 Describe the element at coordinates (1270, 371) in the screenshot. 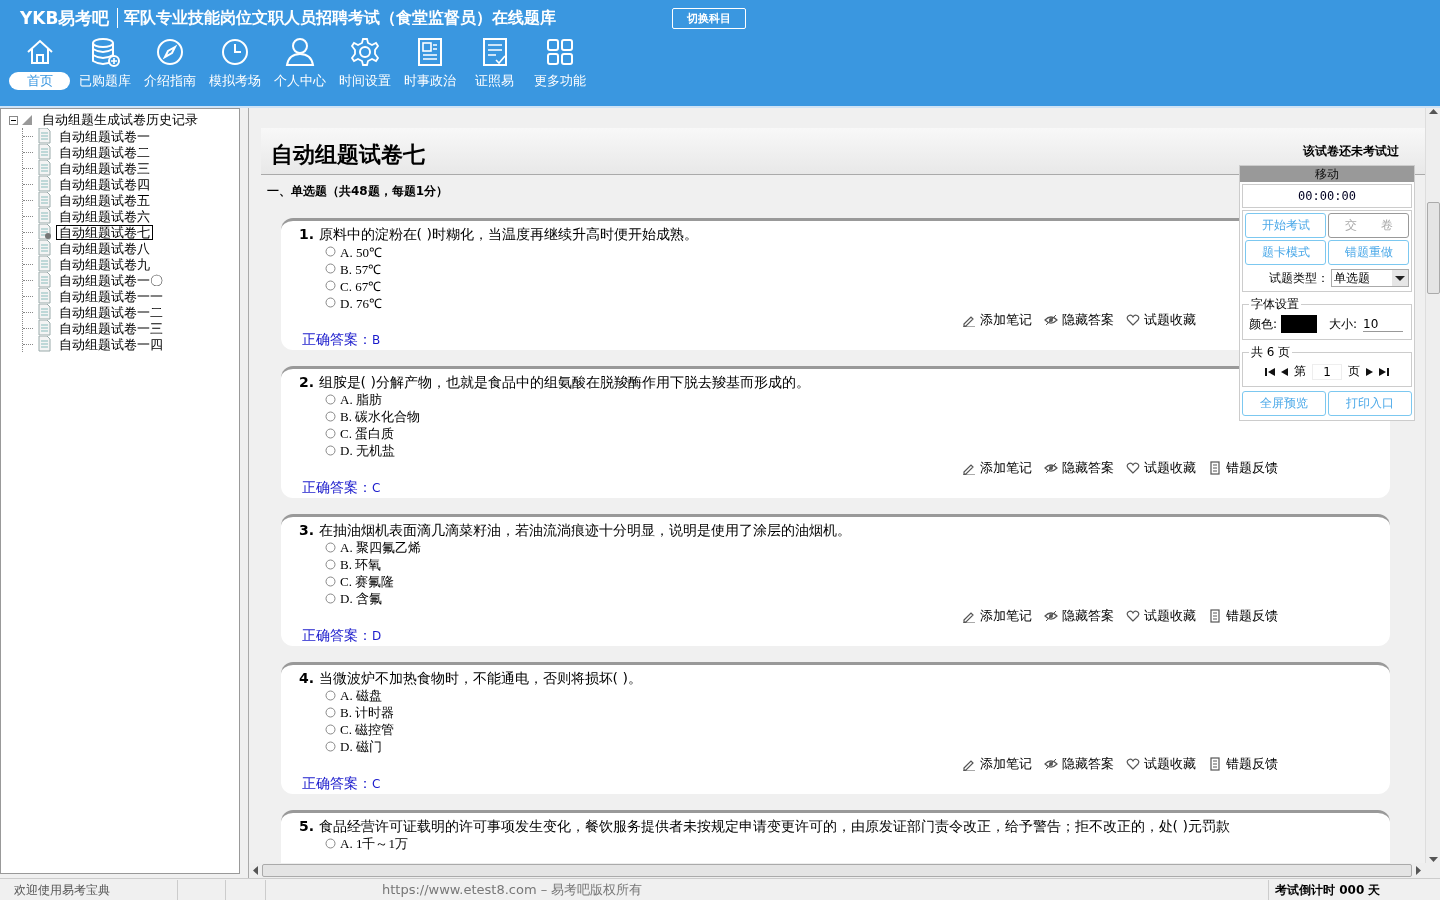

I see `first-page-icon` at that location.